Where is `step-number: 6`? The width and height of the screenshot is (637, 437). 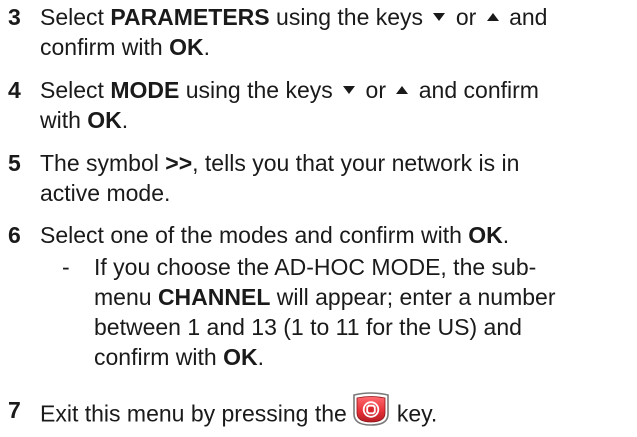 step-number: 6 is located at coordinates (14, 235).